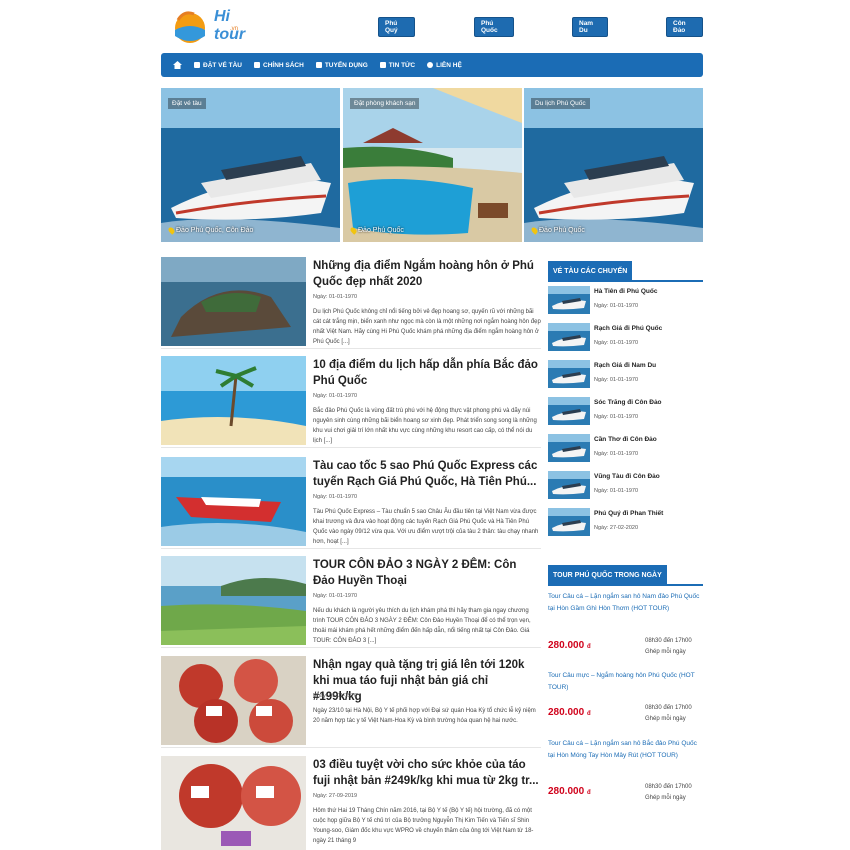 The height and width of the screenshot is (850, 850). What do you see at coordinates (279, 65) in the screenshot?
I see `nav-item-chinh-sach: CHÍNH SÁCH` at bounding box center [279, 65].